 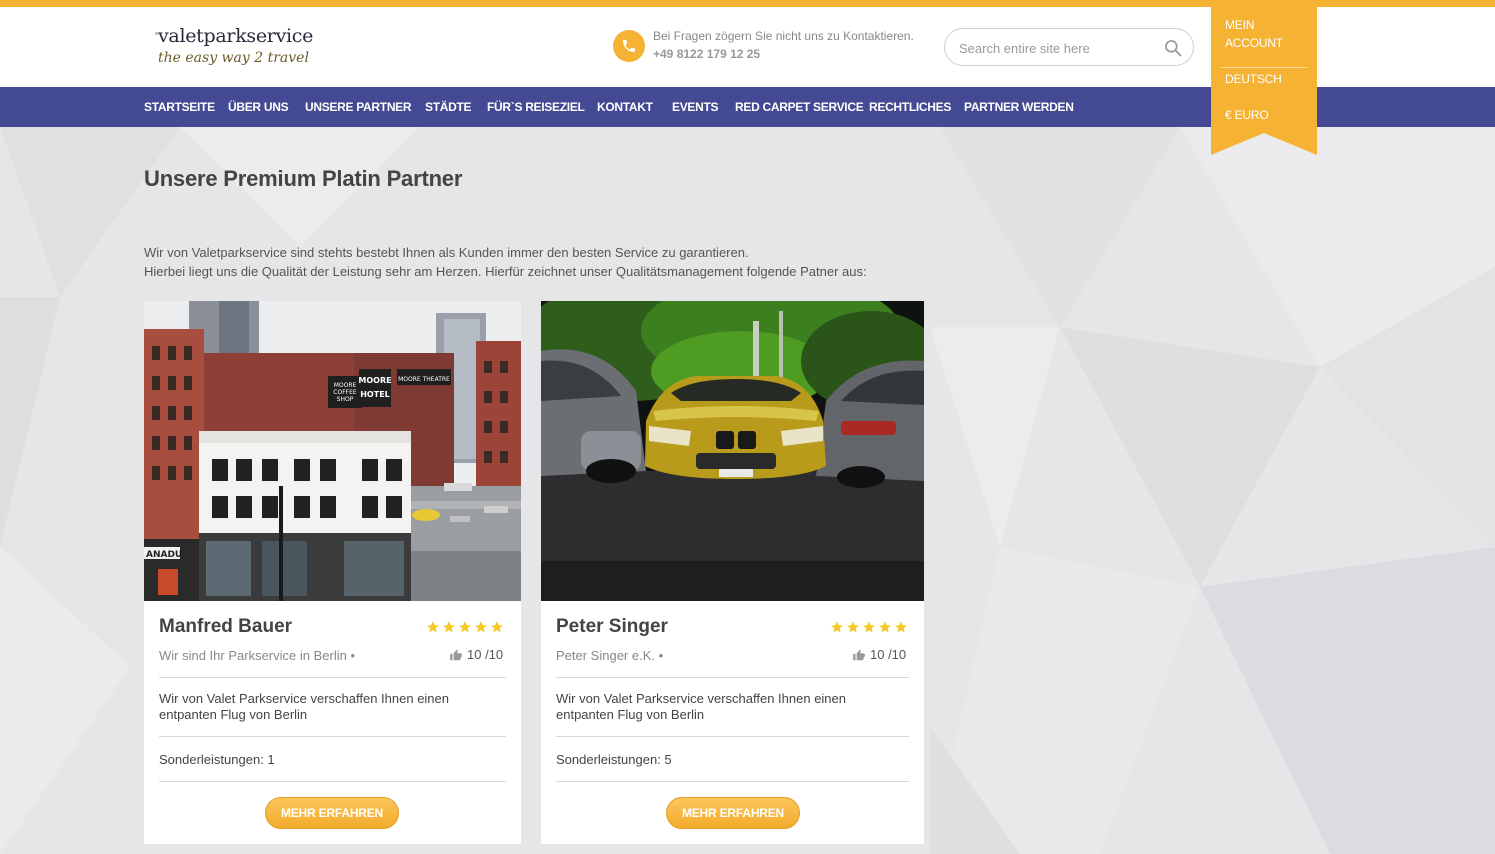 What do you see at coordinates (448, 107) in the screenshot?
I see `nav-item-staedte: STÄDTE` at bounding box center [448, 107].